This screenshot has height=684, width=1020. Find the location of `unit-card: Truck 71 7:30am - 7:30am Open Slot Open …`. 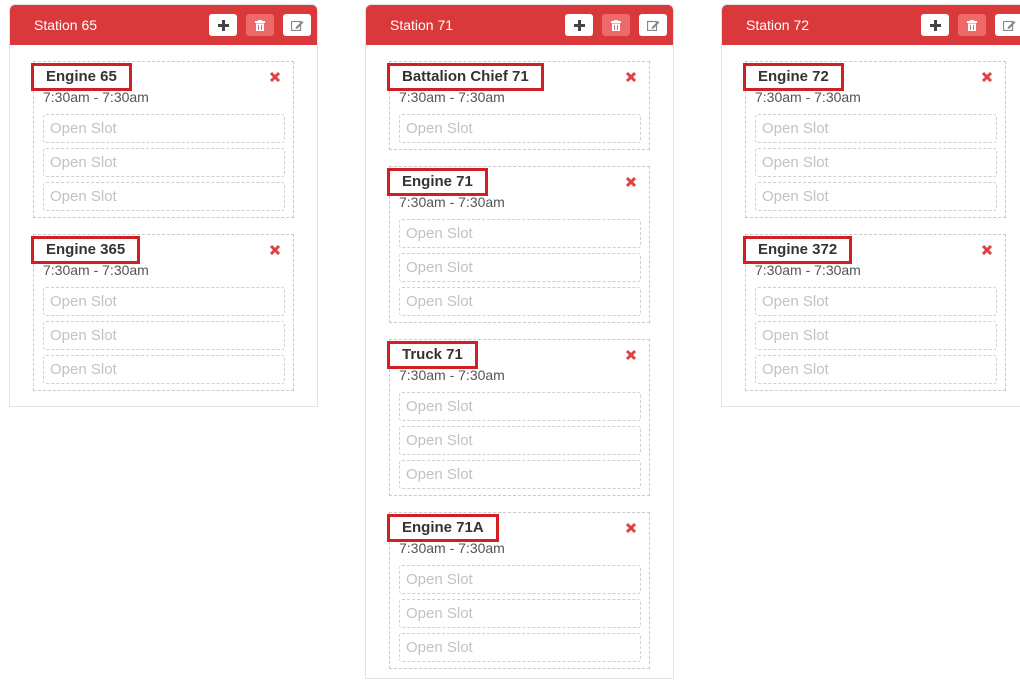

unit-card: Truck 71 7:30am - 7:30am Open Slot Open … is located at coordinates (518, 417).